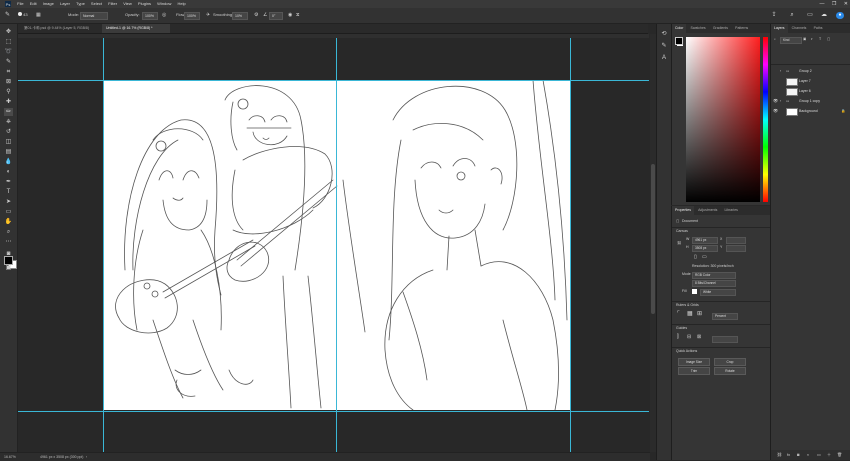  What do you see at coordinates (8, 132) in the screenshot?
I see `history-brush-tool-icon: ↺` at bounding box center [8, 132].